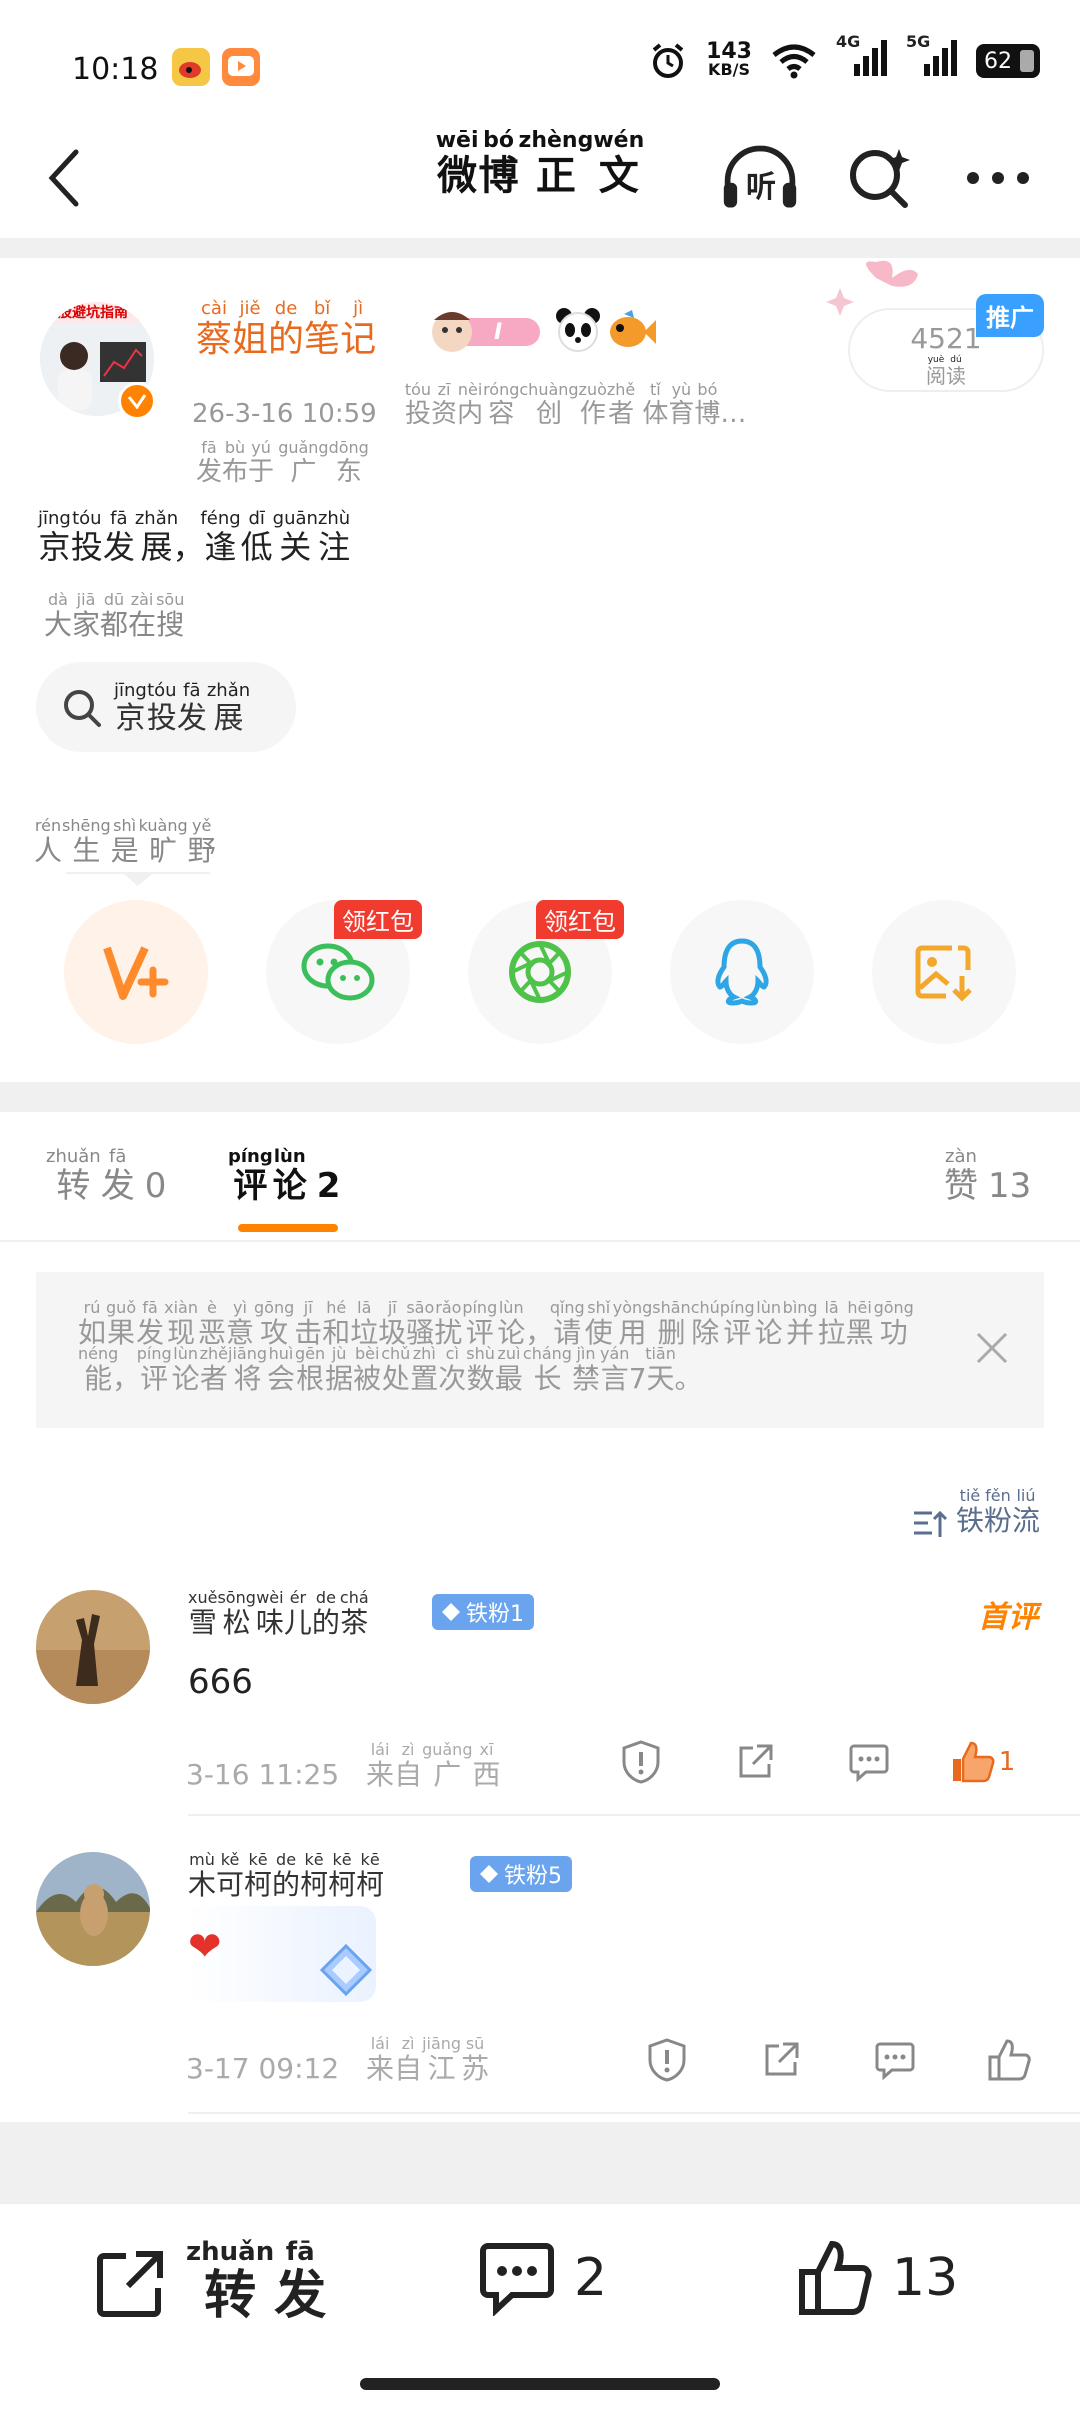 The width and height of the screenshot is (1080, 2412). Describe the element at coordinates (130, 2284) in the screenshot. I see `repost-icon` at that location.